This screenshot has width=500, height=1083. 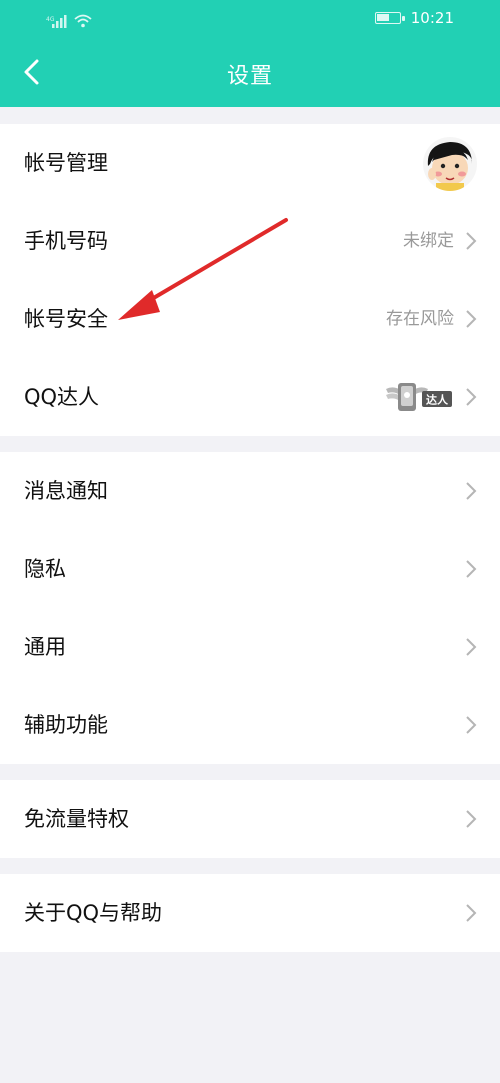 What do you see at coordinates (83, 21) in the screenshot?
I see `wifi-icon` at bounding box center [83, 21].